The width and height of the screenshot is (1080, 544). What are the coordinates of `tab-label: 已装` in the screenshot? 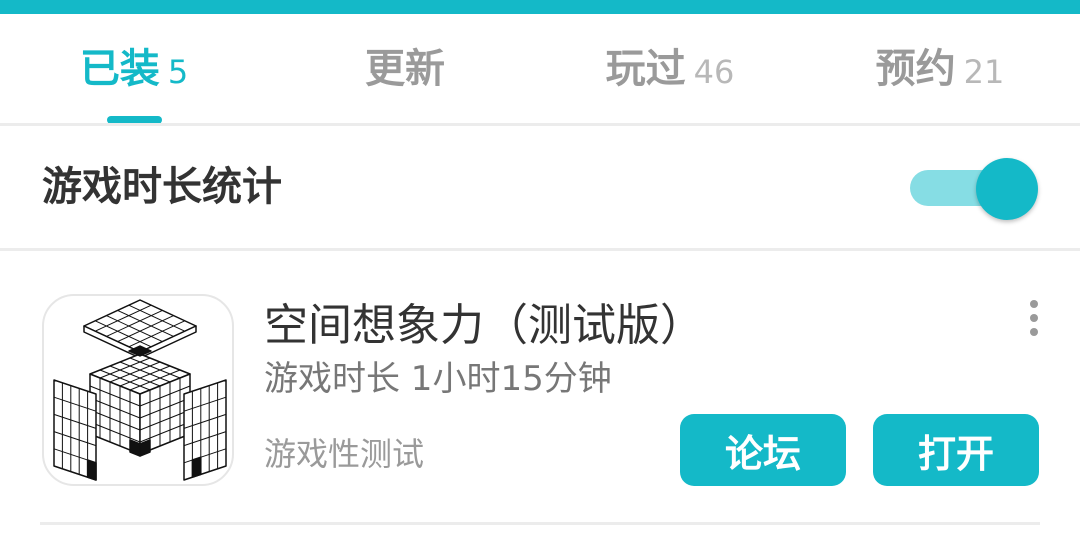 It's located at (119, 69).